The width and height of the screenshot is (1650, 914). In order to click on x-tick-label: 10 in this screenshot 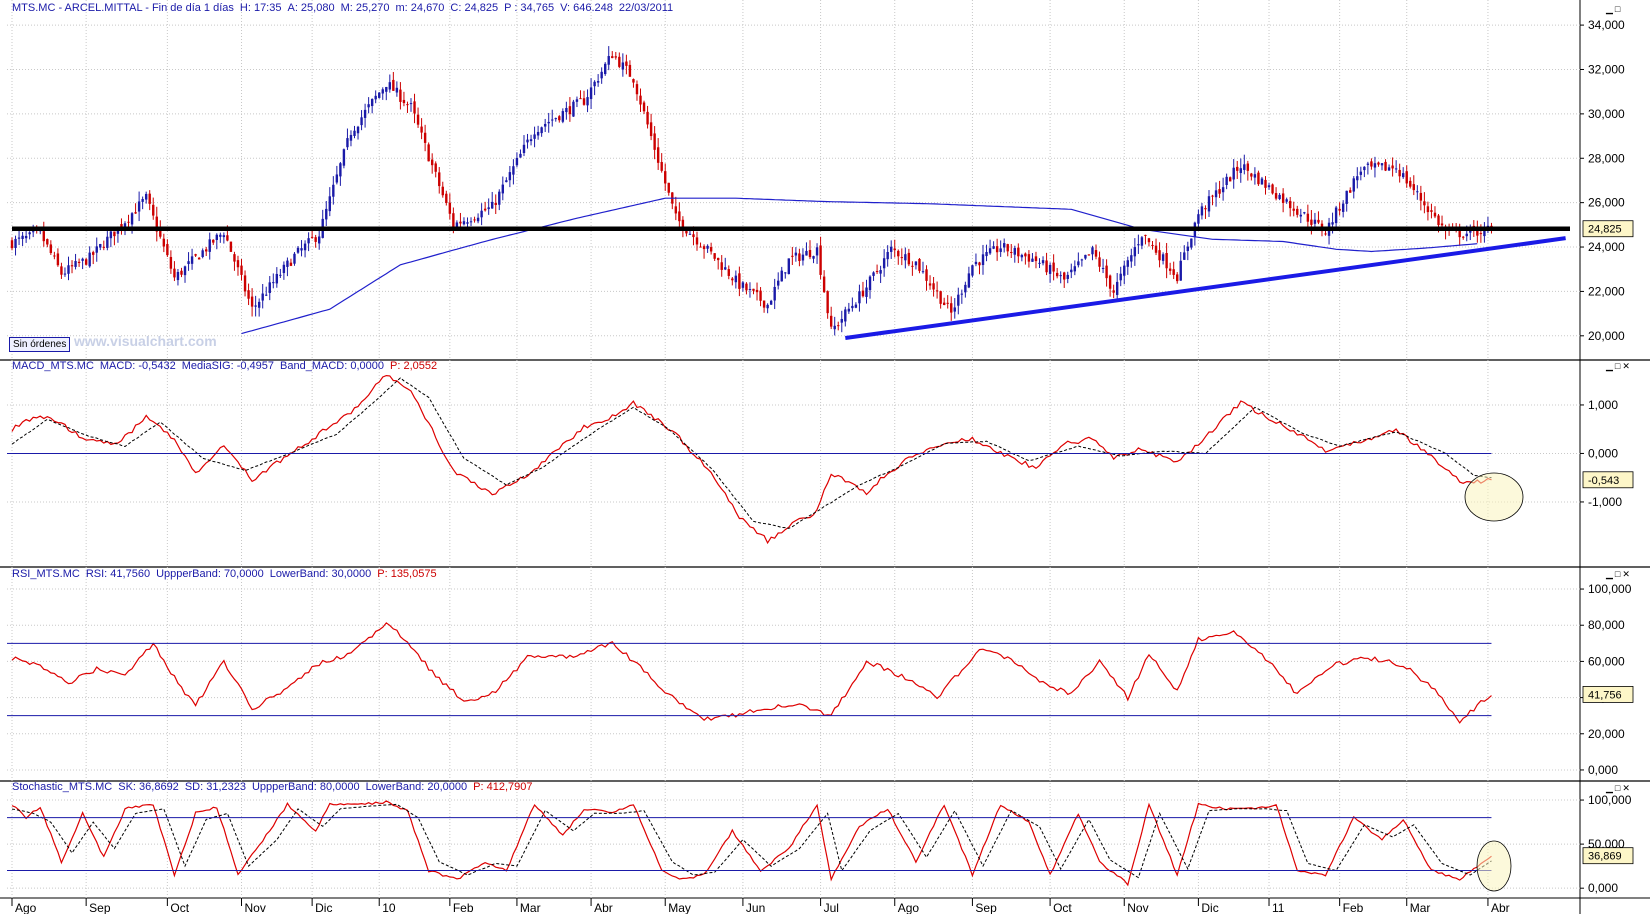, I will do `click(389, 907)`.